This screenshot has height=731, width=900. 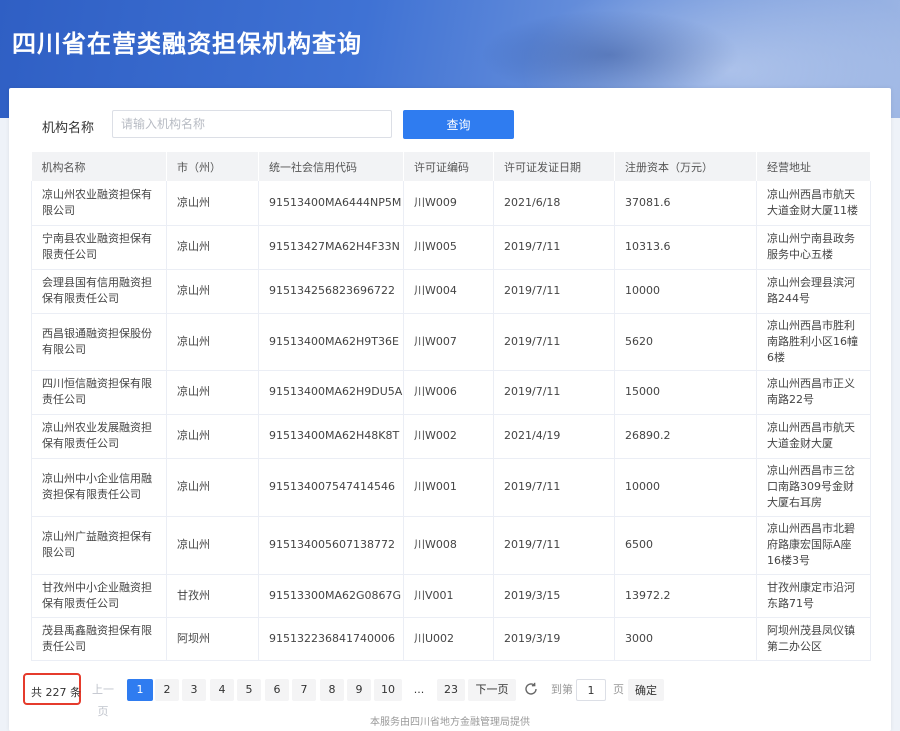 What do you see at coordinates (140, 690) in the screenshot?
I see `page-button-1: 1` at bounding box center [140, 690].